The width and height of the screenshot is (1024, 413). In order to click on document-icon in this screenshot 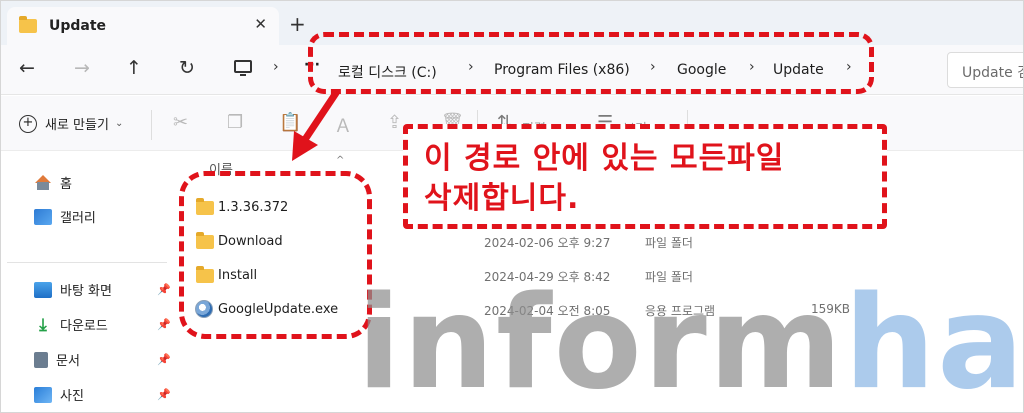, I will do `click(41, 359)`.